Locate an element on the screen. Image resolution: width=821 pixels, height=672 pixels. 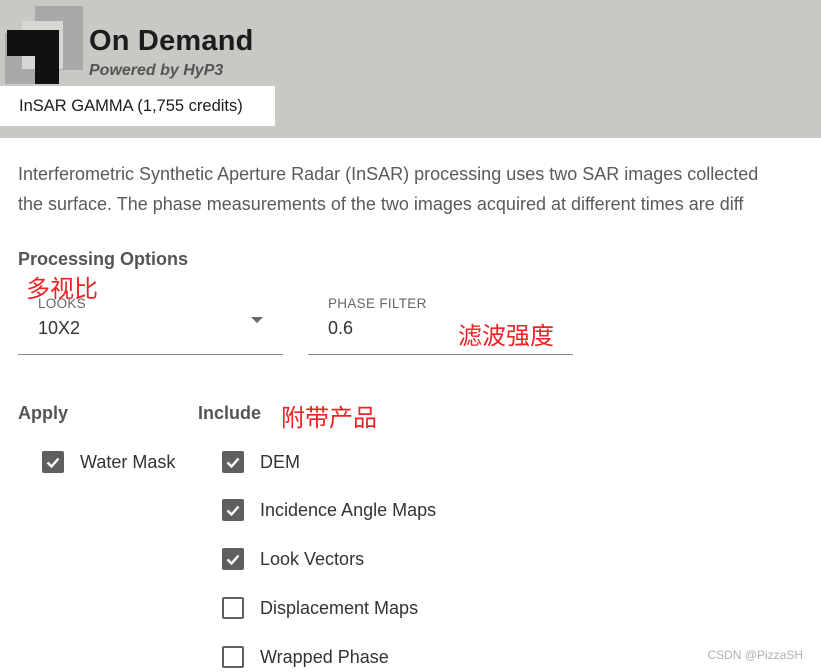
wrapped-phase-option: Wrapped Phase is located at coordinates (305, 657).